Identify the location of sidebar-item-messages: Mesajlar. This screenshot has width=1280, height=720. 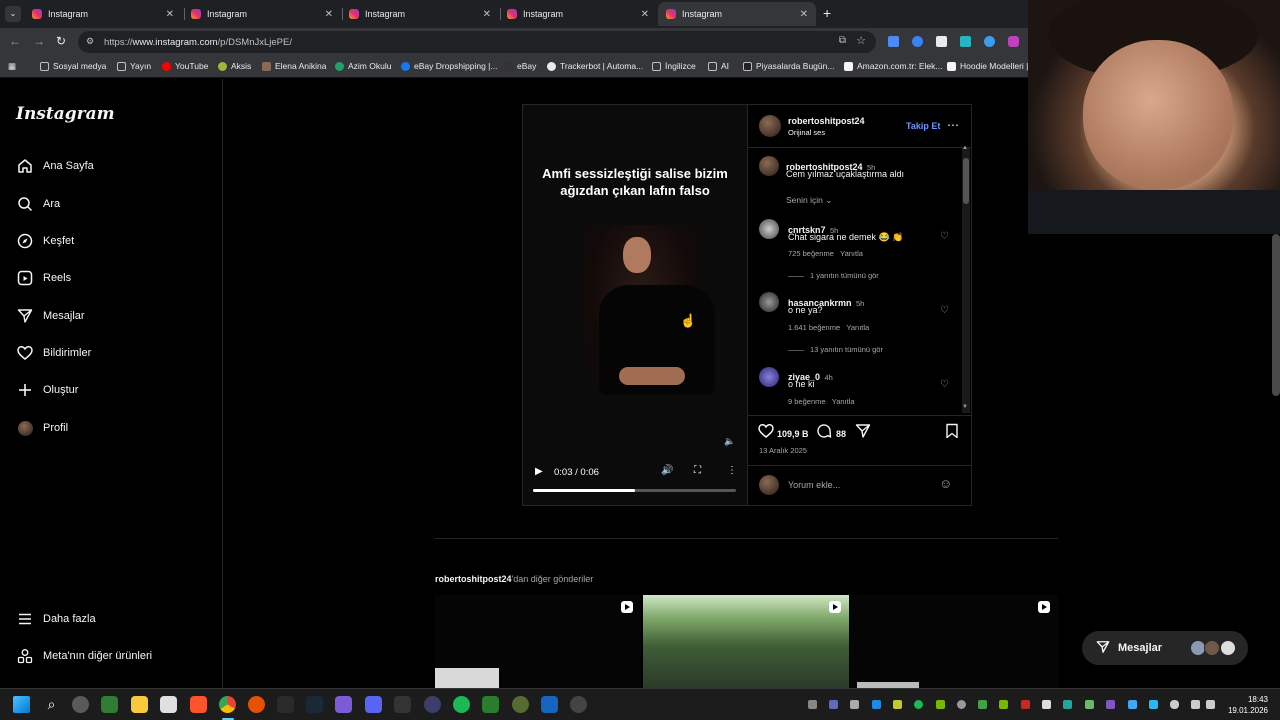
(50, 316).